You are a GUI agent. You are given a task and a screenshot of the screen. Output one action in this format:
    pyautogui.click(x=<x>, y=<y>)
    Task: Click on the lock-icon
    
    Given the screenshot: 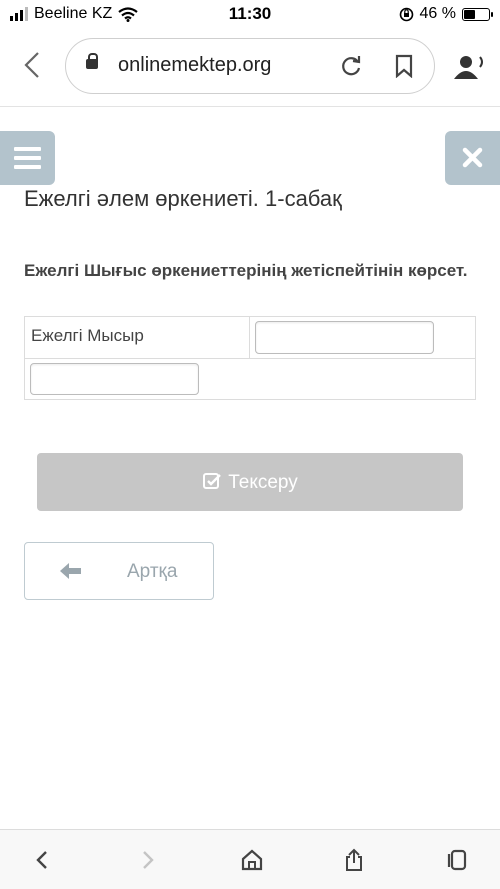 What is the action you would take?
    pyautogui.click(x=92, y=61)
    